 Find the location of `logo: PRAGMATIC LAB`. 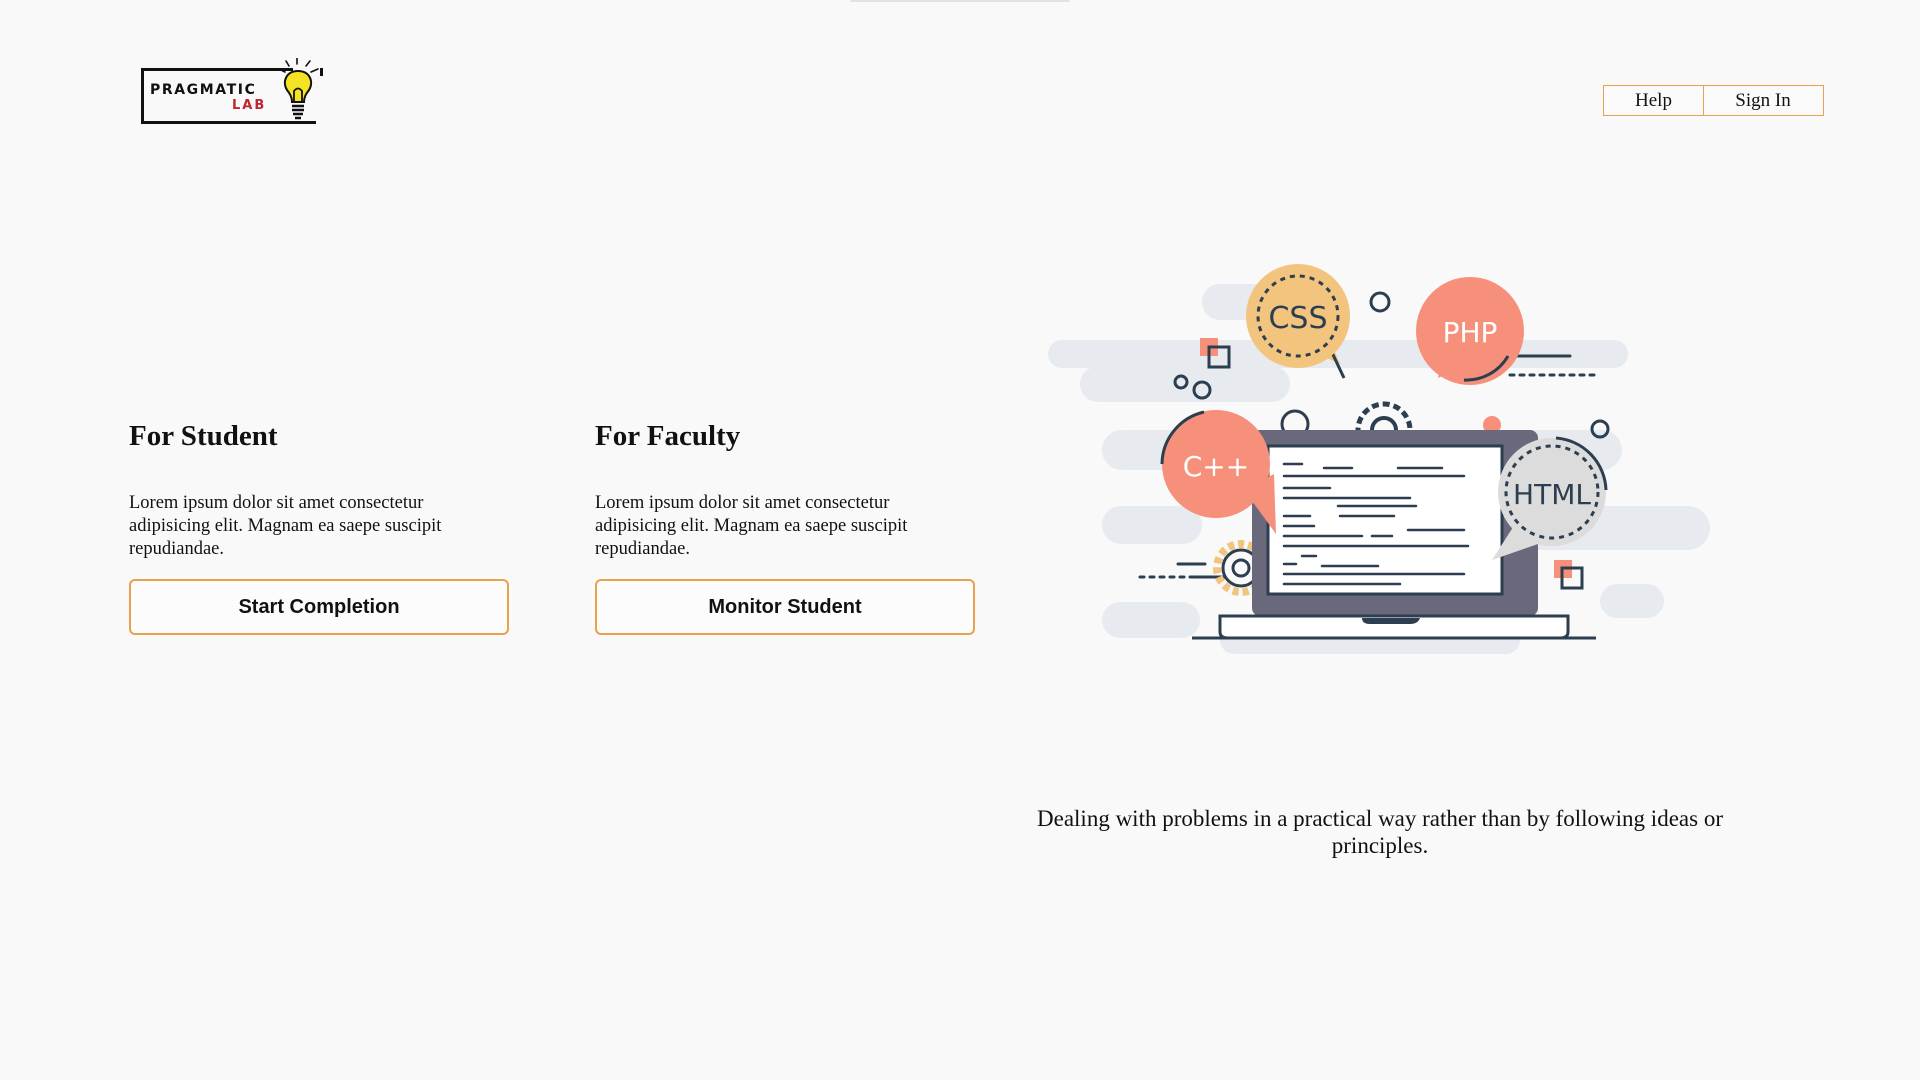

logo: PRAGMATIC LAB is located at coordinates (235, 94).